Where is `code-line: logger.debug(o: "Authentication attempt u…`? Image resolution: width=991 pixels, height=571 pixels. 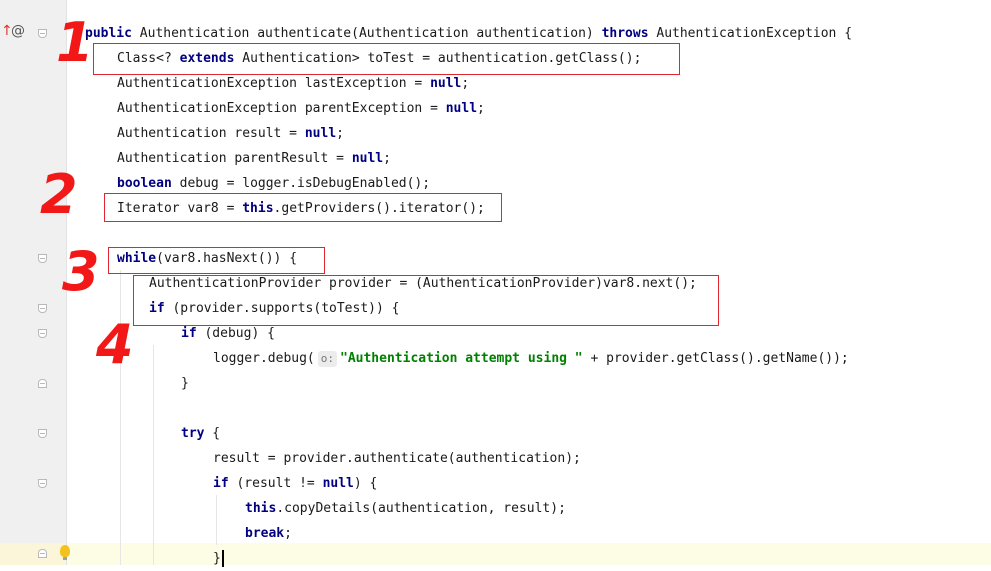
code-line: logger.debug(o: "Authentication attempt u… is located at coordinates (531, 358).